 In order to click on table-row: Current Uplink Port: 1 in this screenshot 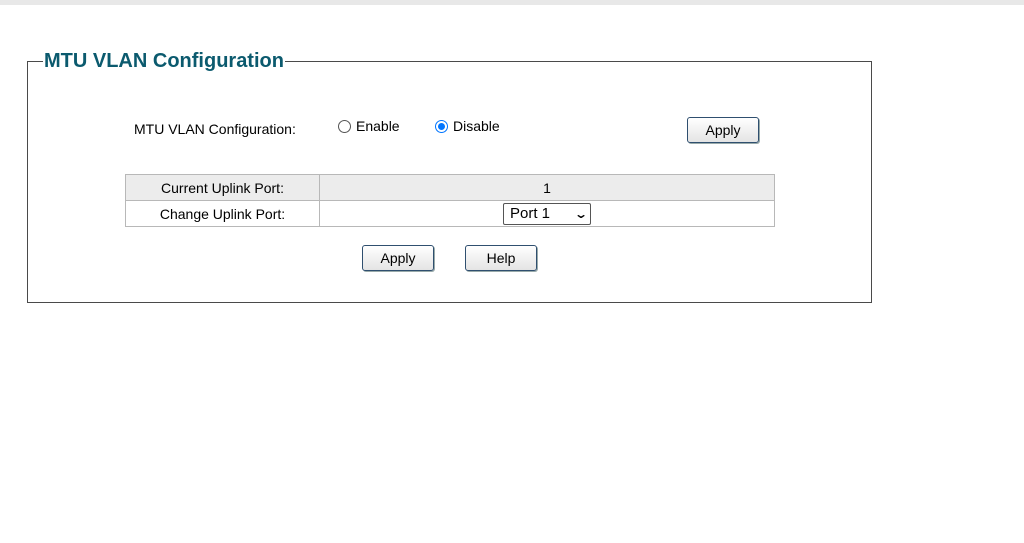, I will do `click(450, 187)`.